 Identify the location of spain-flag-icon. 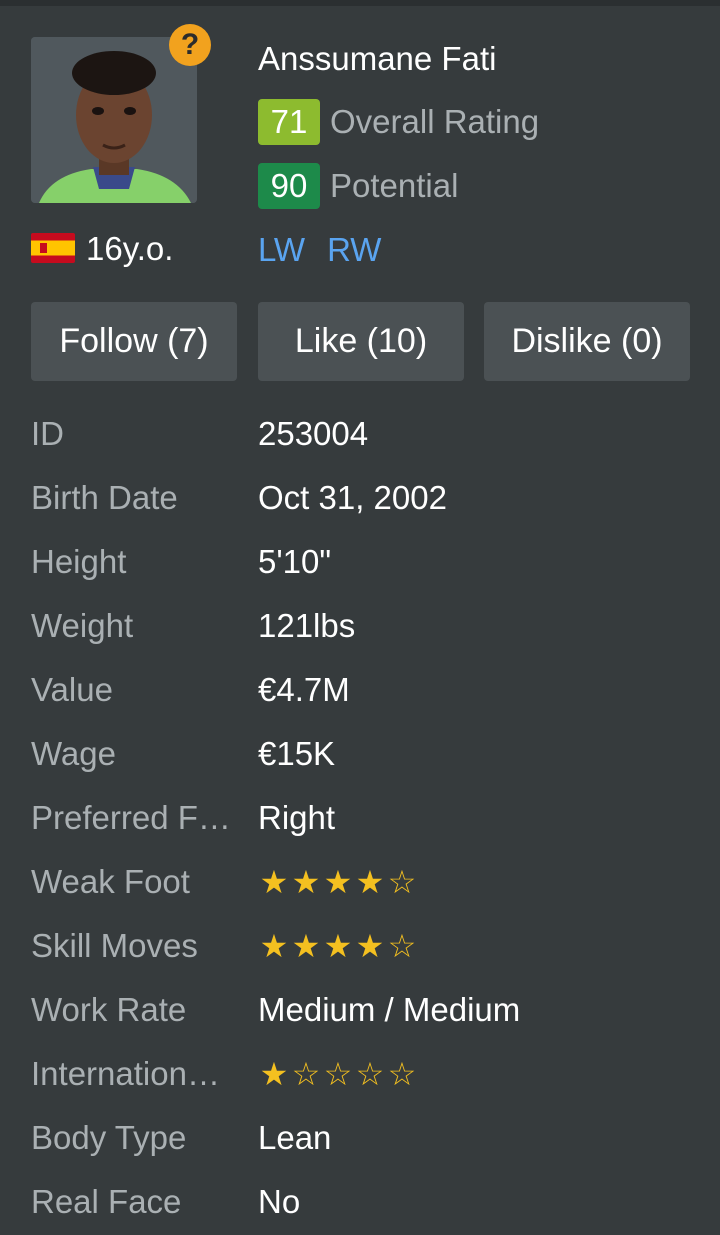
(53, 248).